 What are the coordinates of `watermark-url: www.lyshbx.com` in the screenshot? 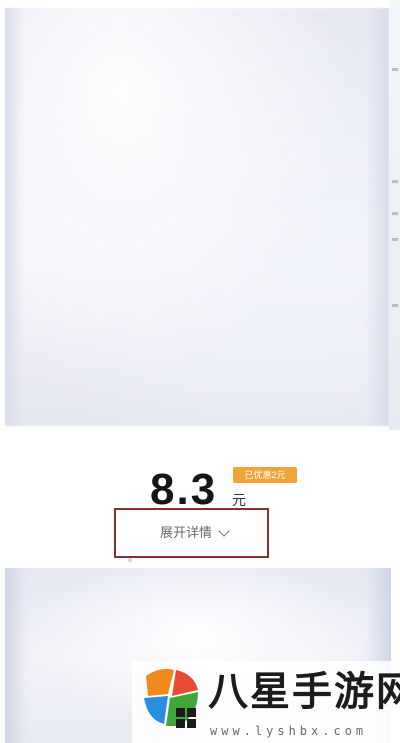 It's located at (289, 731).